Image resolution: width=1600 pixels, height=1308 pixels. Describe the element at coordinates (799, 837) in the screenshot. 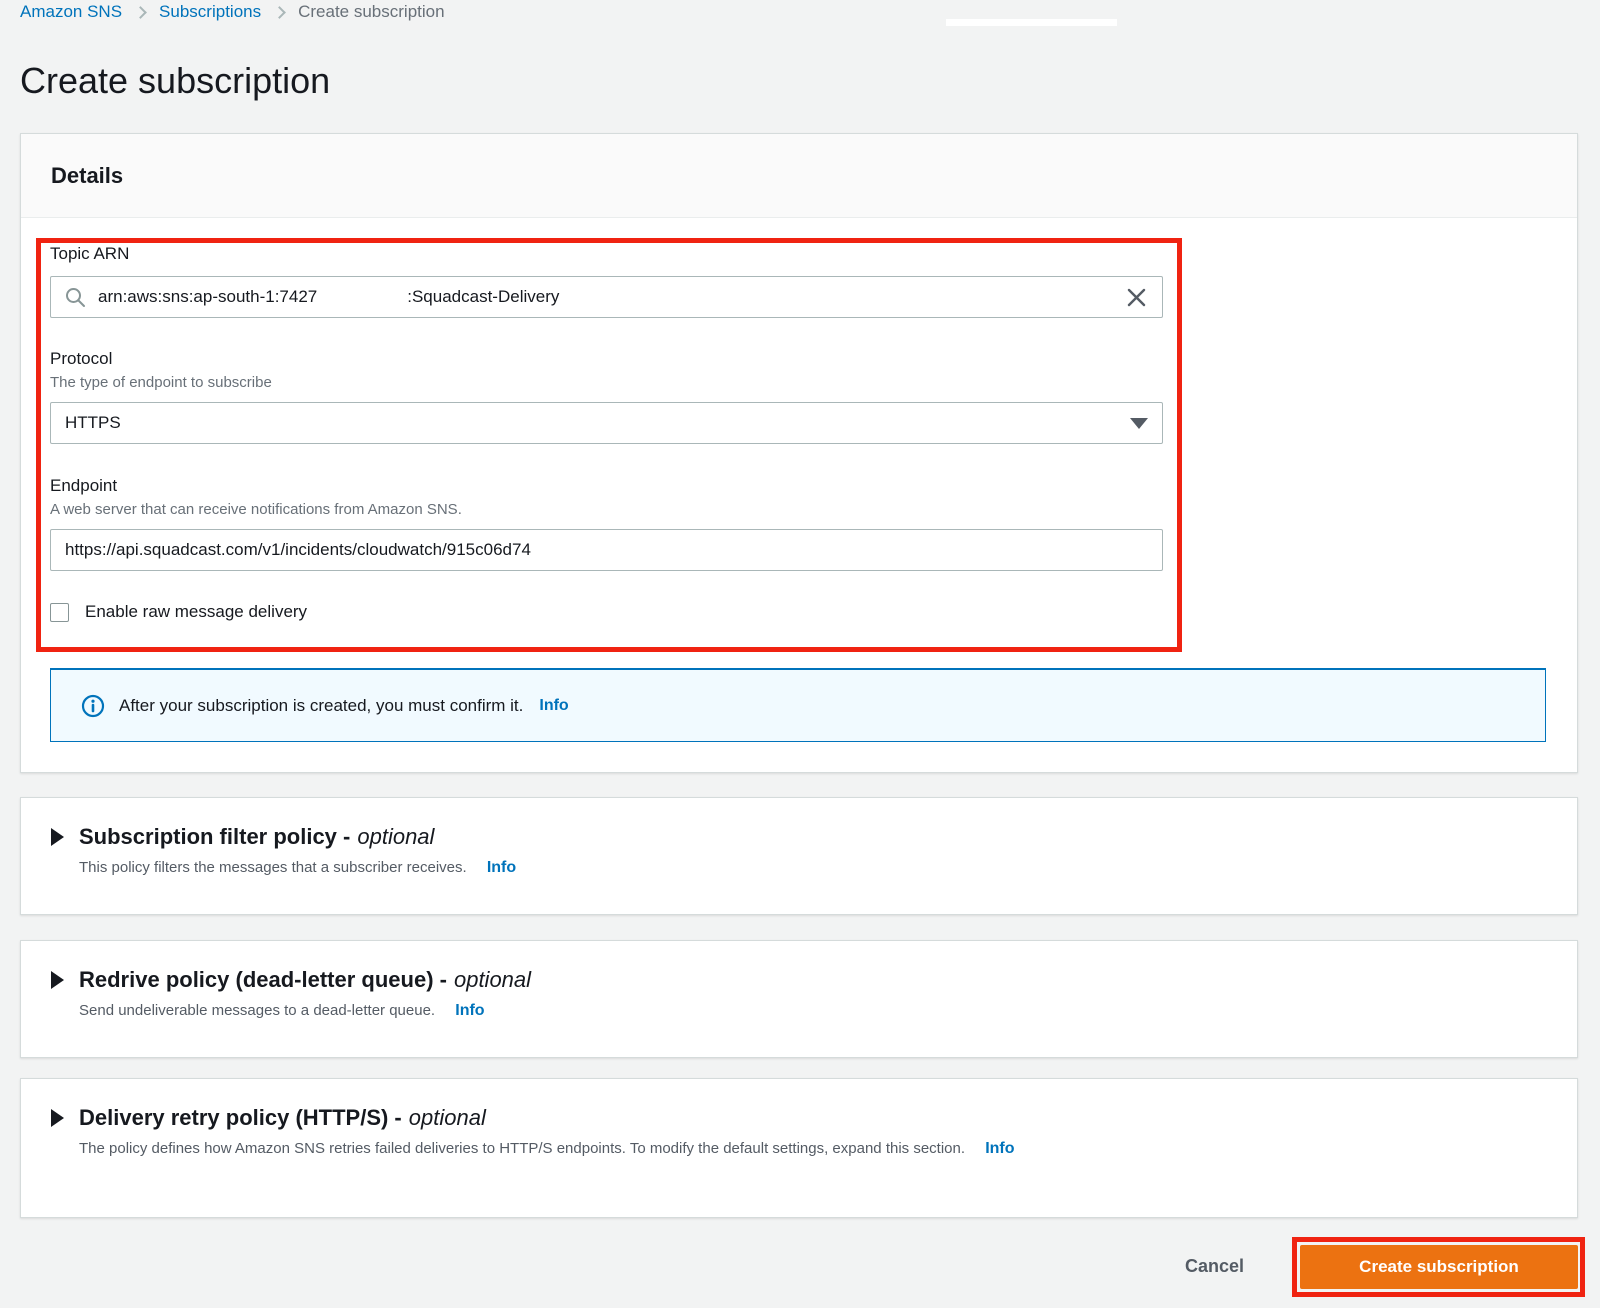

I see `section-subscription-filter-policy-toggle: Subscription filter policy - optional` at that location.